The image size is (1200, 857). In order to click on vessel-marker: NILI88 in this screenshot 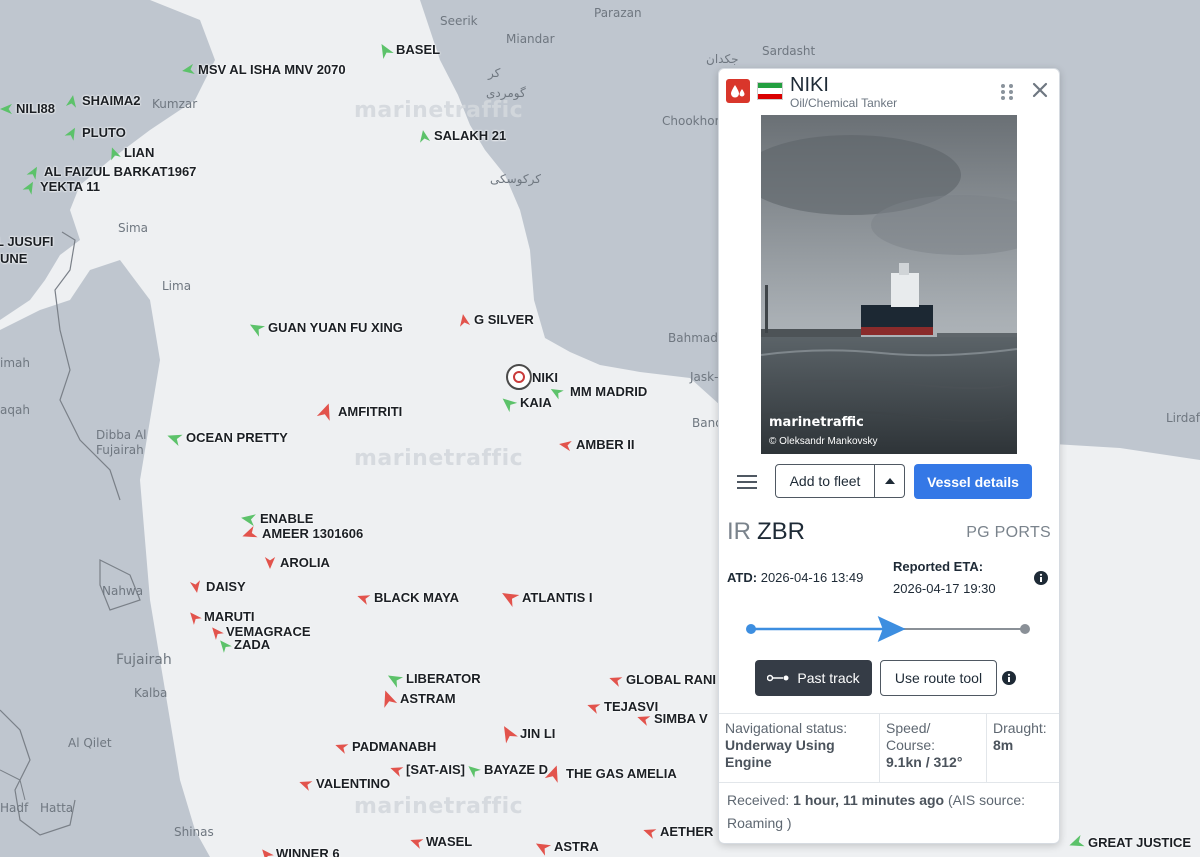, I will do `click(27, 108)`.